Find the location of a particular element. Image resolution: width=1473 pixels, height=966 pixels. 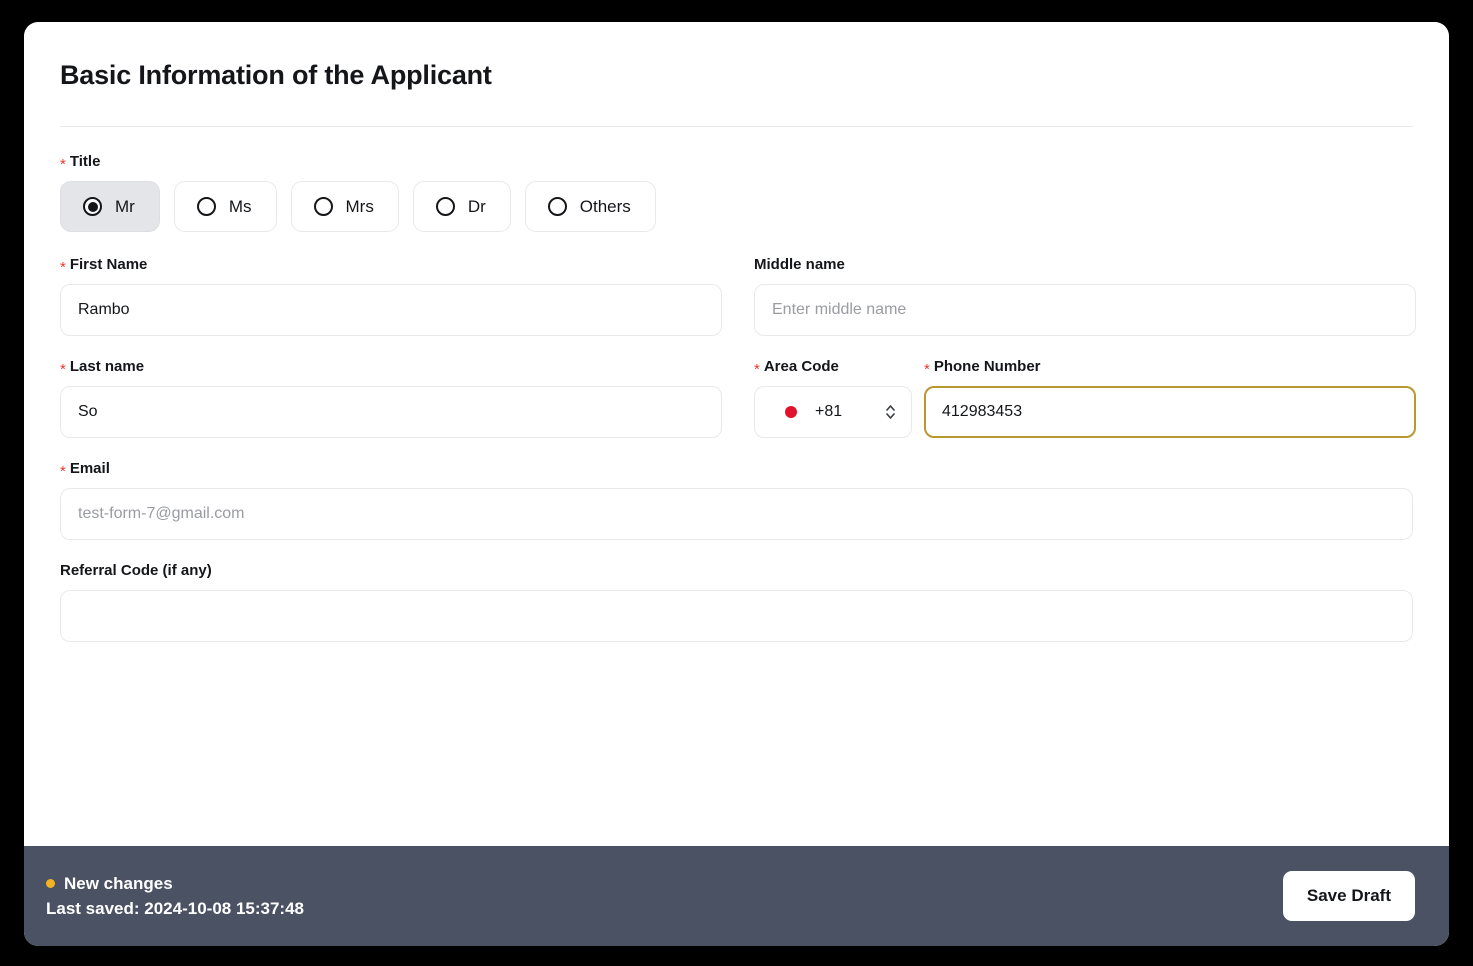

area-code-col: +81 is located at coordinates (833, 412).